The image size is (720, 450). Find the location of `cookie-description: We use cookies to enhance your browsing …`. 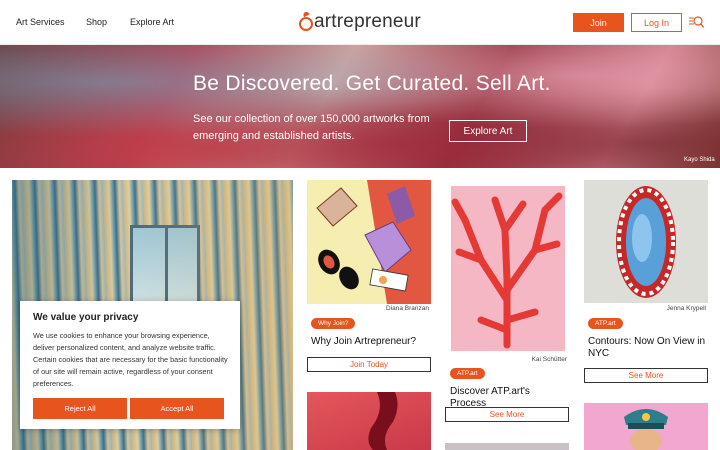

cookie-description: We use cookies to enhance your browsing … is located at coordinates (130, 359).